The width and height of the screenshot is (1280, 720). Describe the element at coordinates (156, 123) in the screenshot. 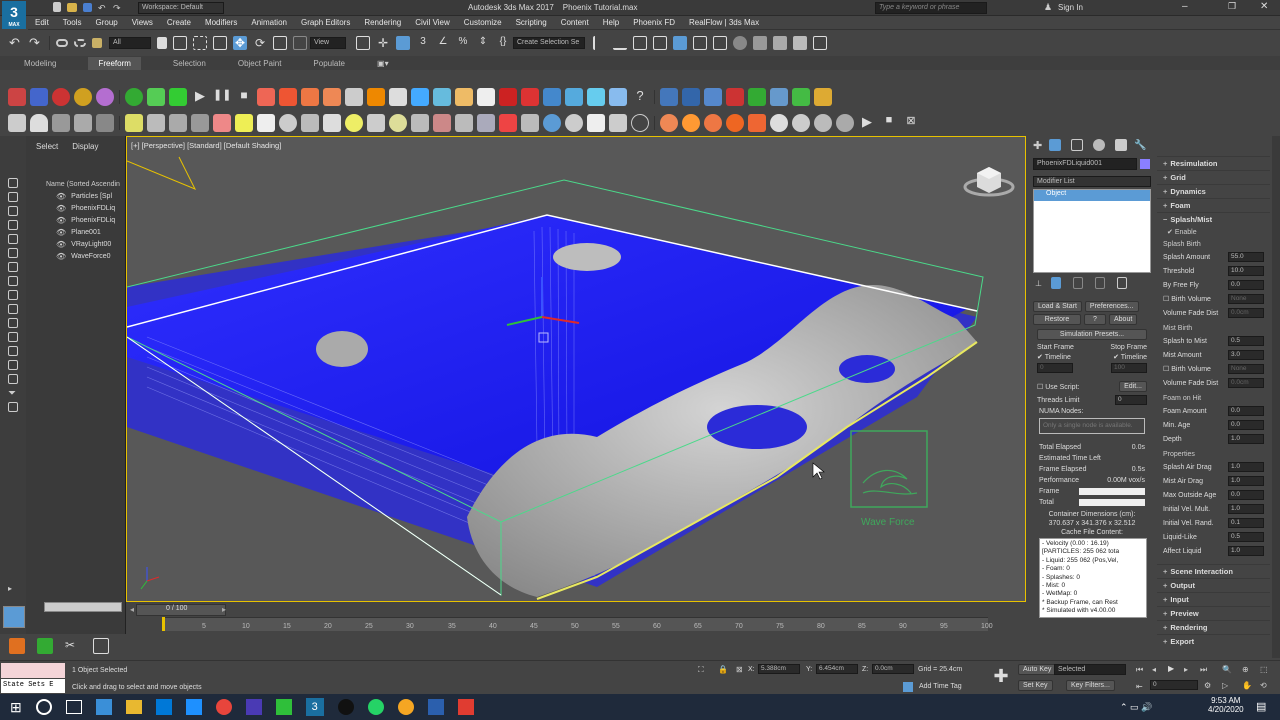

I see `camera-icon` at that location.